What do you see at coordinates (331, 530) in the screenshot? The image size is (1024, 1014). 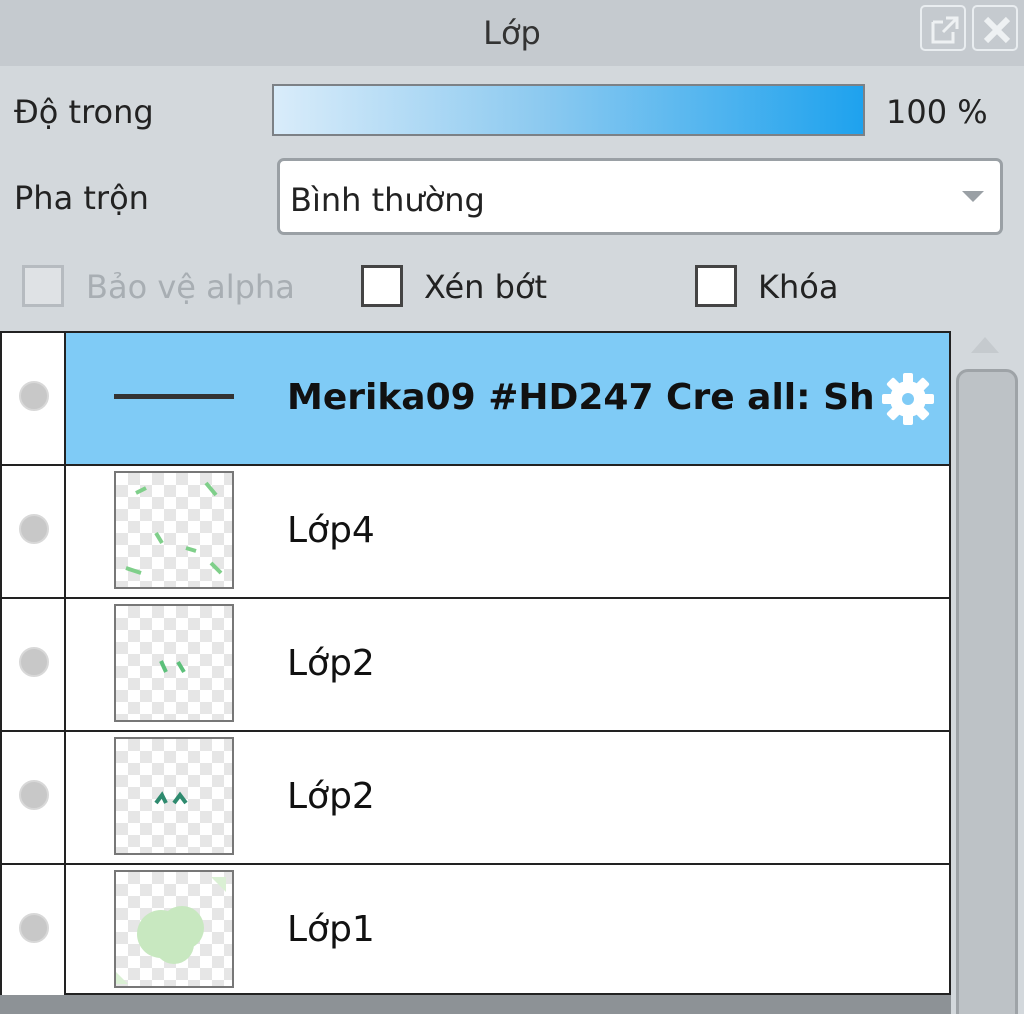 I see `layer-name: Lớp4` at bounding box center [331, 530].